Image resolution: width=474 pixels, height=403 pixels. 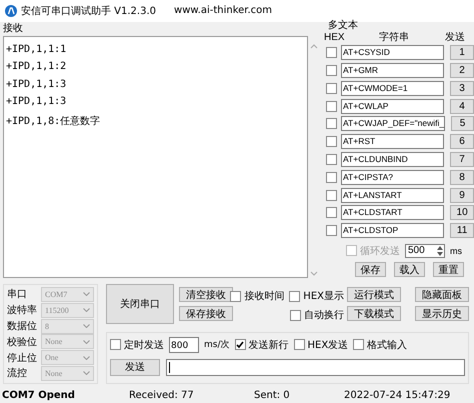 I want to click on send-button: 6, so click(x=462, y=142).